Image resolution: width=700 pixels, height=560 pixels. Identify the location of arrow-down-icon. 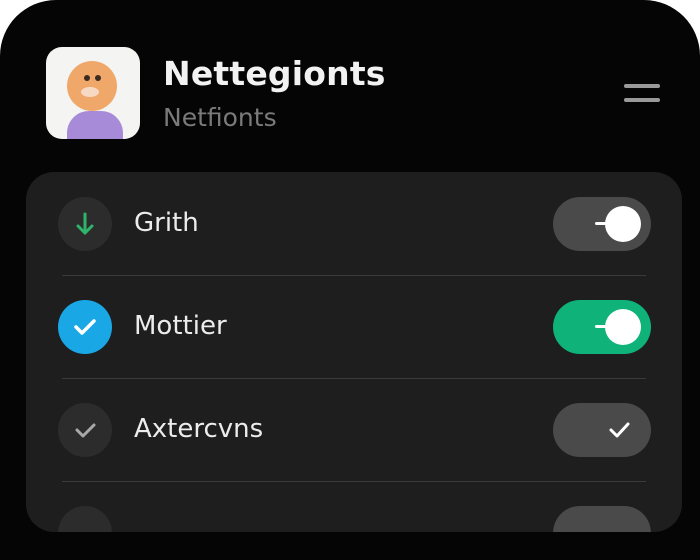
(85, 224).